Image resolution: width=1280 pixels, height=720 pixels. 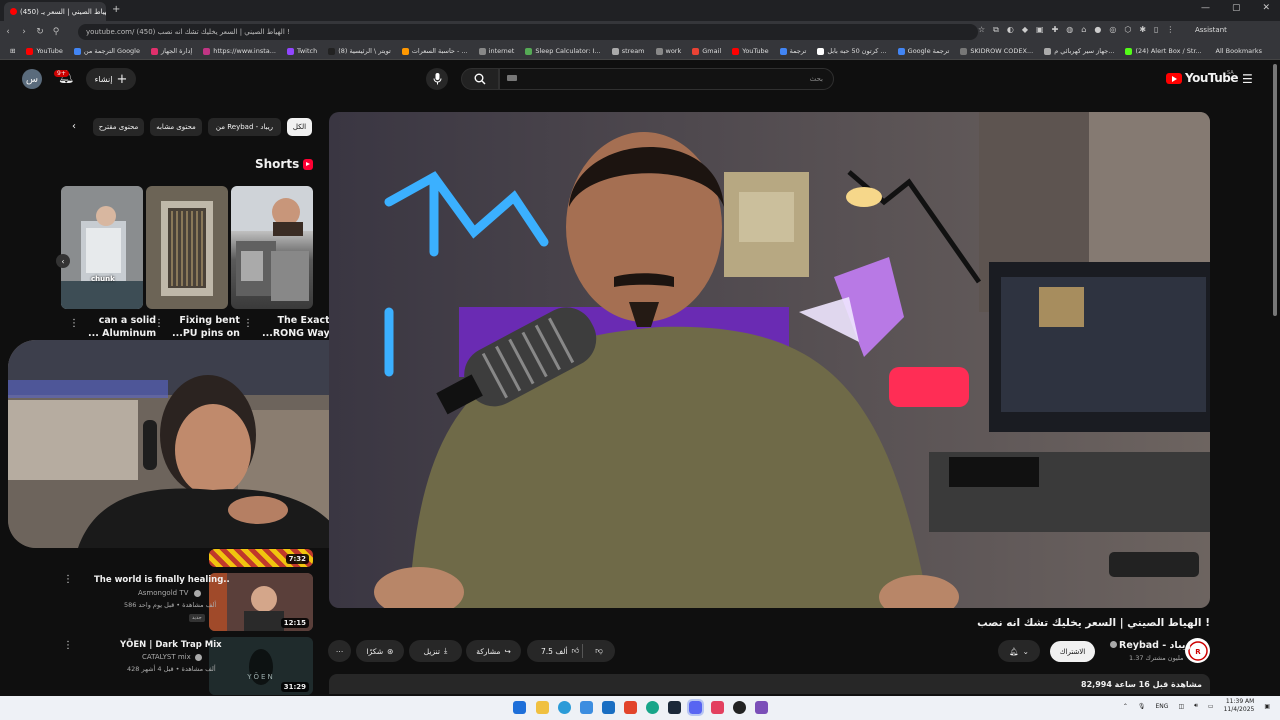 What do you see at coordinates (244, 127) in the screenshot?
I see `chip-from-channel: من Reybad - ريباد` at bounding box center [244, 127].